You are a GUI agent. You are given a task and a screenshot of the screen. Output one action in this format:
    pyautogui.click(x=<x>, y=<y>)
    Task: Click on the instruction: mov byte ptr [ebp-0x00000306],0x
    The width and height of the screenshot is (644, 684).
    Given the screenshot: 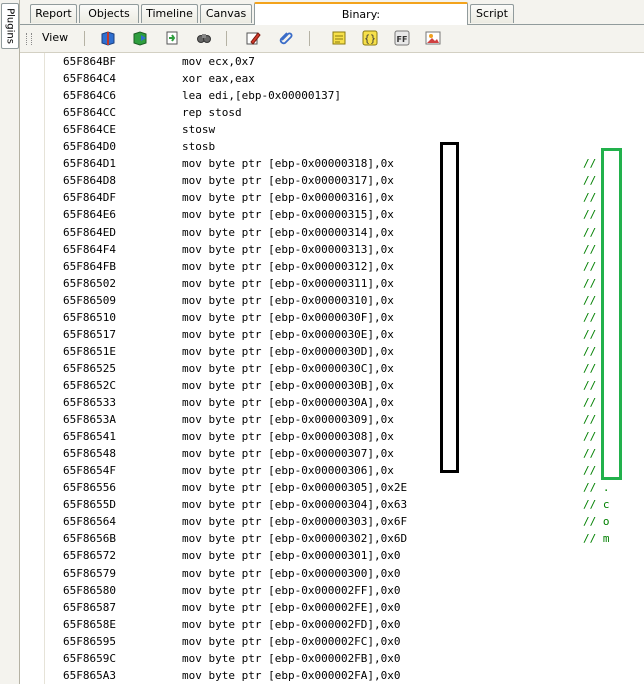 What is the action you would take?
    pyautogui.click(x=288, y=471)
    